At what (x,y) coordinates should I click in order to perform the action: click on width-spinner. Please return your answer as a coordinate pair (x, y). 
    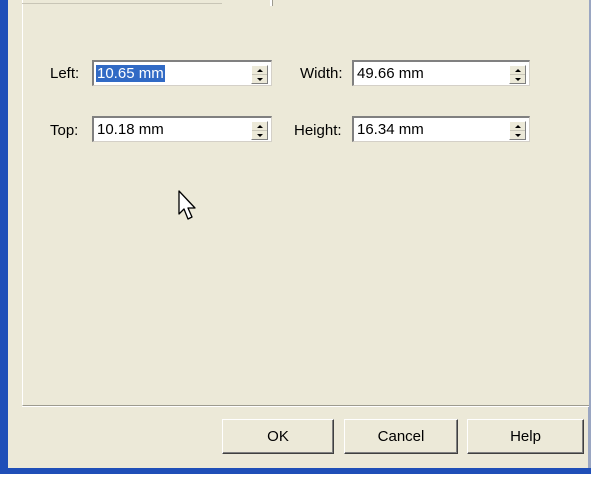
    Looking at the image, I should click on (517, 74).